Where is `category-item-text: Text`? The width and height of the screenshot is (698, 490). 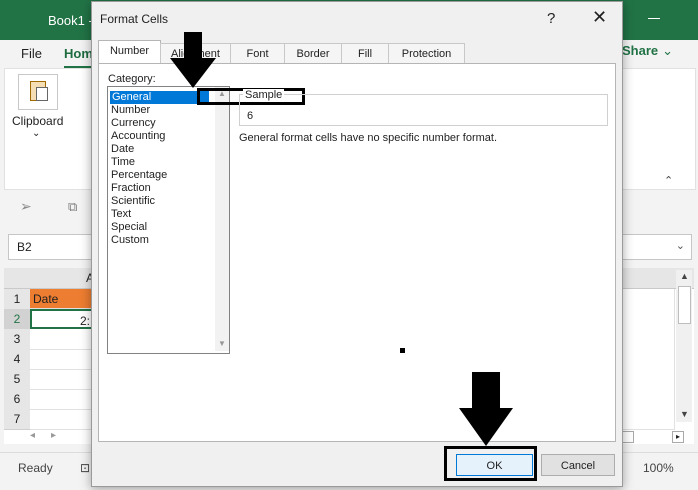 category-item-text: Text is located at coordinates (161, 214).